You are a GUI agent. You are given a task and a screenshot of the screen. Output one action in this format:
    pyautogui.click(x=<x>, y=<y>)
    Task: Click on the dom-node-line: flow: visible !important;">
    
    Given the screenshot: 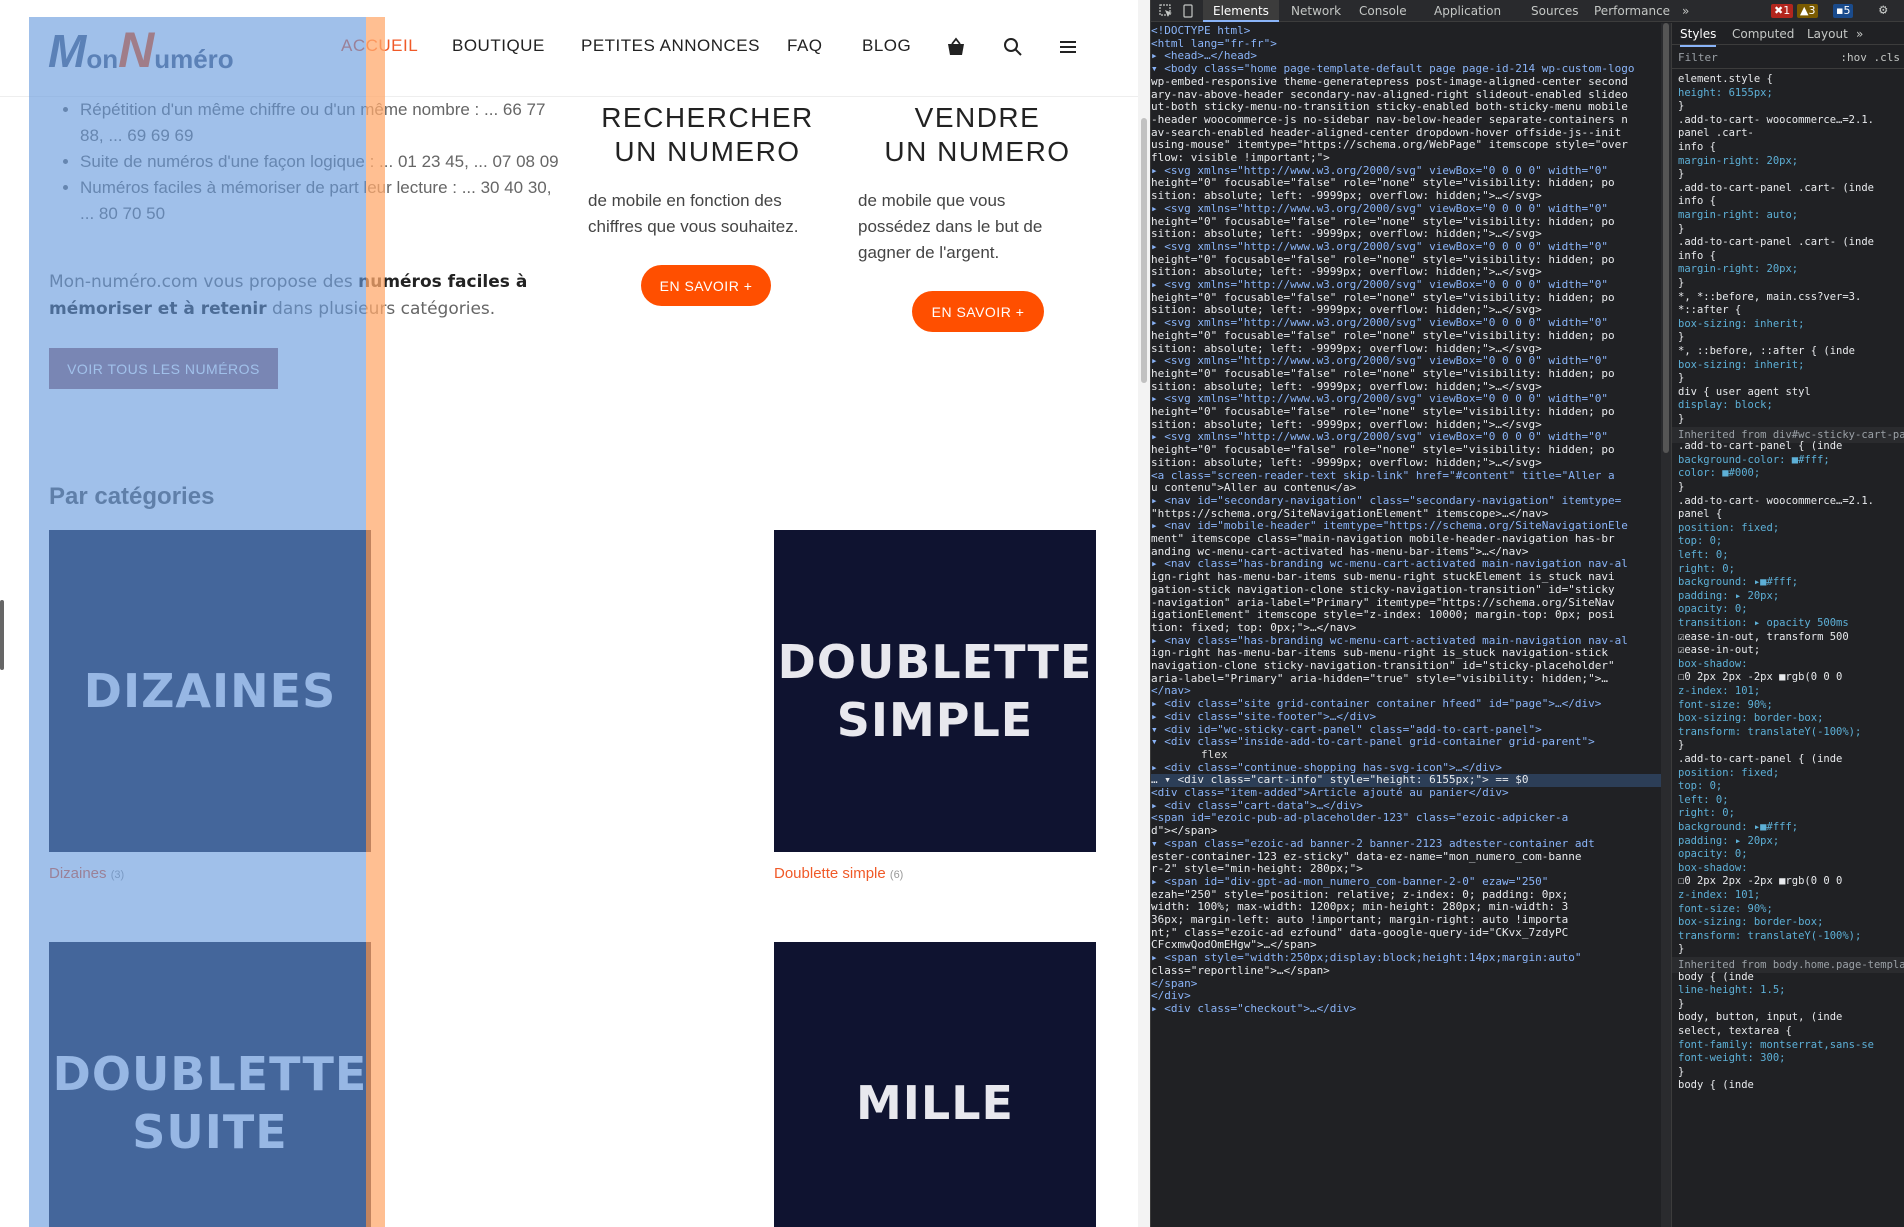 What is the action you would take?
    pyautogui.click(x=1406, y=158)
    